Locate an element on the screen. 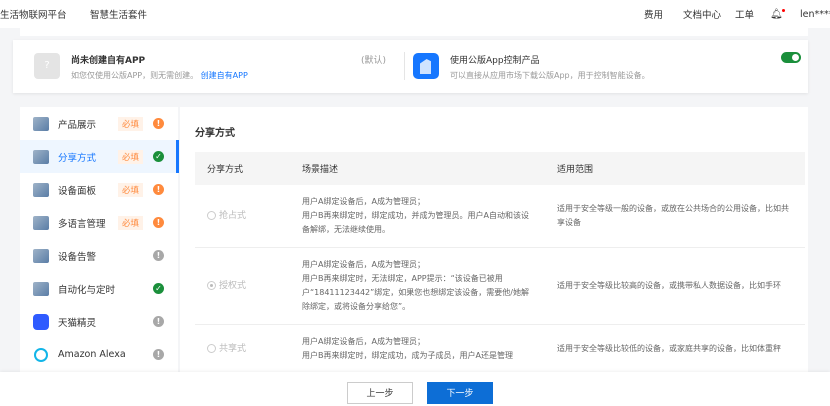  question-app-icon: ? is located at coordinates (47, 66).